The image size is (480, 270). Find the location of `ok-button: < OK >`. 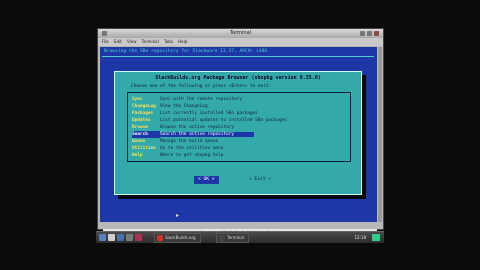

ok-button: < OK > is located at coordinates (206, 180).